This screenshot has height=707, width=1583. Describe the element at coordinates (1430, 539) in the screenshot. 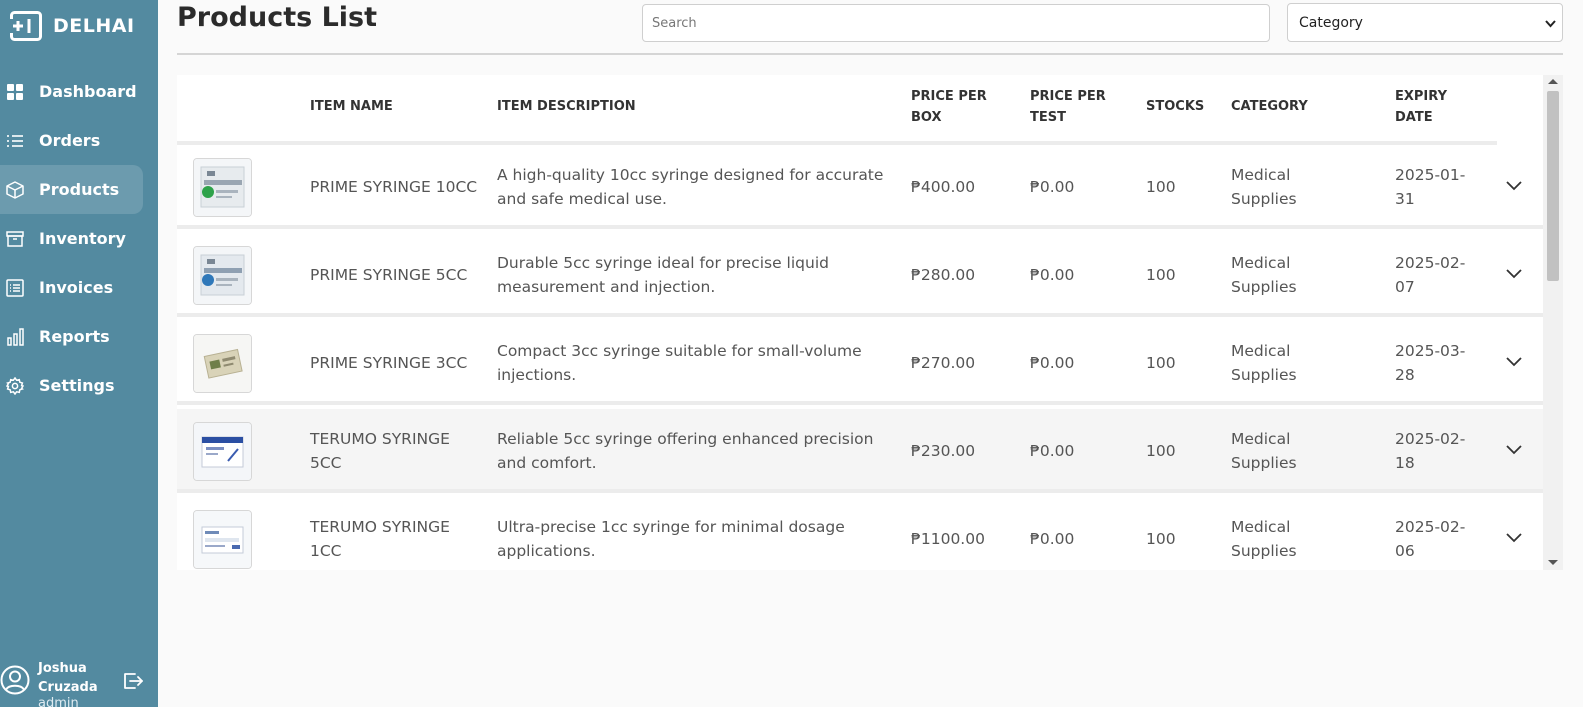

I see `cell-expiry-date: 2025-02-06` at that location.